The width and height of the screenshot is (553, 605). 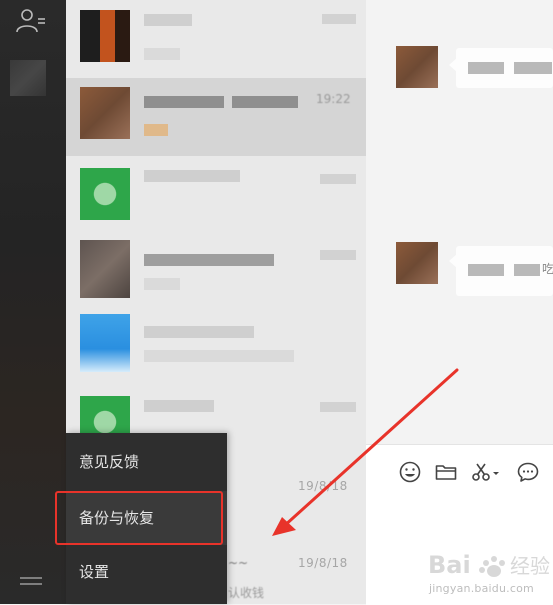 What do you see at coordinates (530, 566) in the screenshot?
I see `svg-text: 经验` at bounding box center [530, 566].